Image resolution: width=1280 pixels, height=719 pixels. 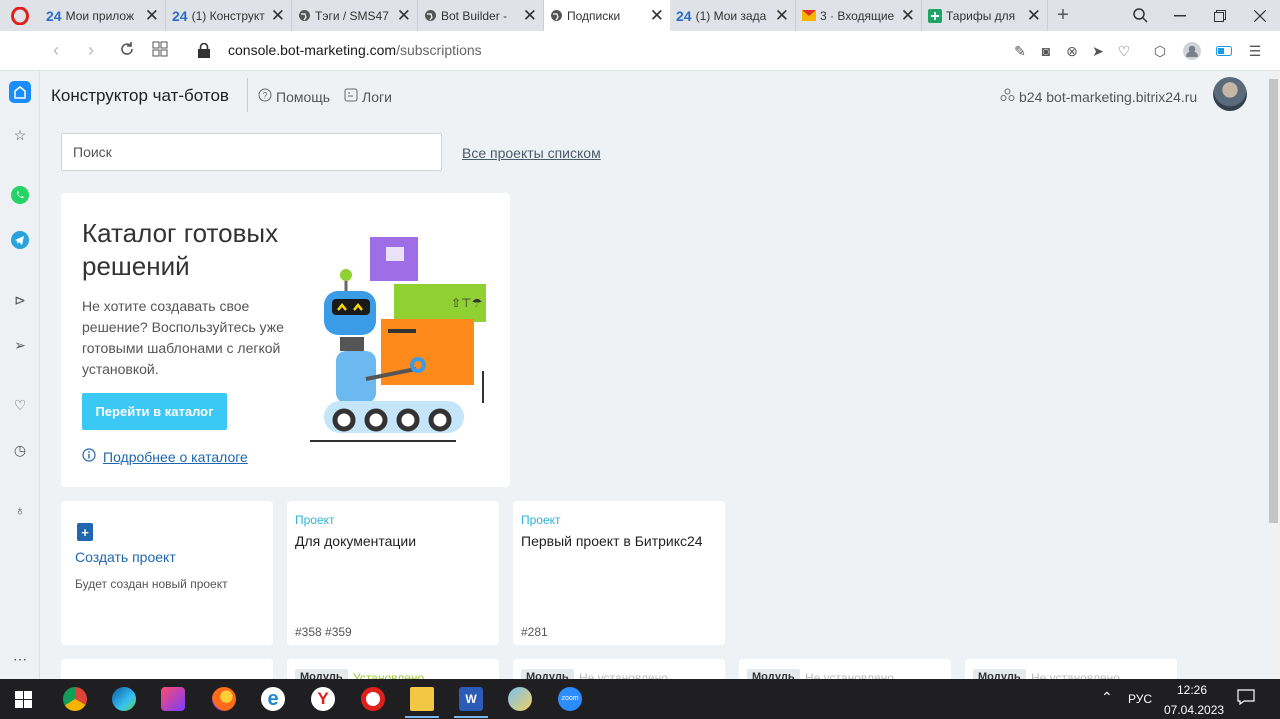 What do you see at coordinates (1220, 15) in the screenshot?
I see `restore-icon` at bounding box center [1220, 15].